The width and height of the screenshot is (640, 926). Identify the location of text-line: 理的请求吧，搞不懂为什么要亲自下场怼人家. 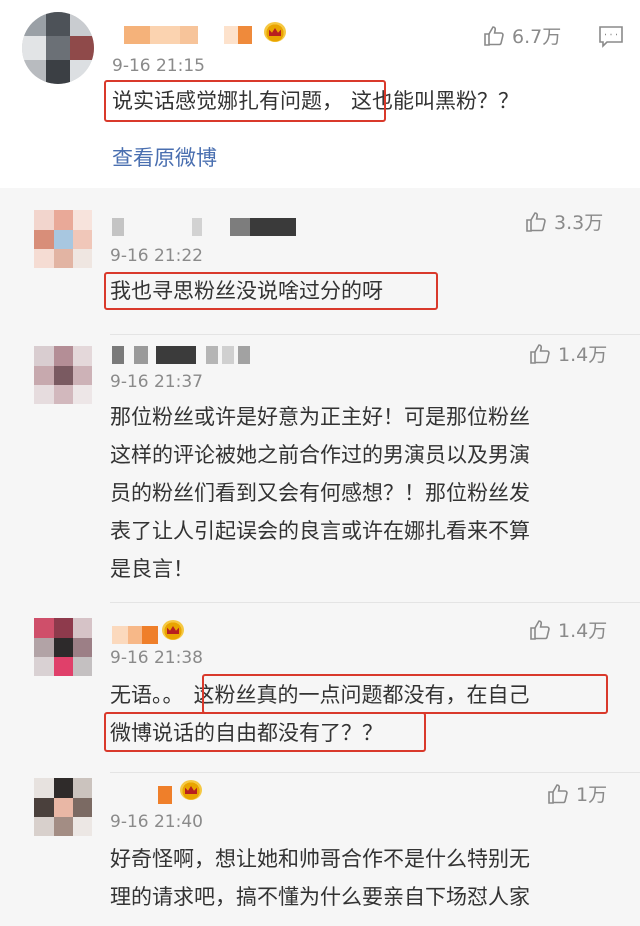
(320, 897).